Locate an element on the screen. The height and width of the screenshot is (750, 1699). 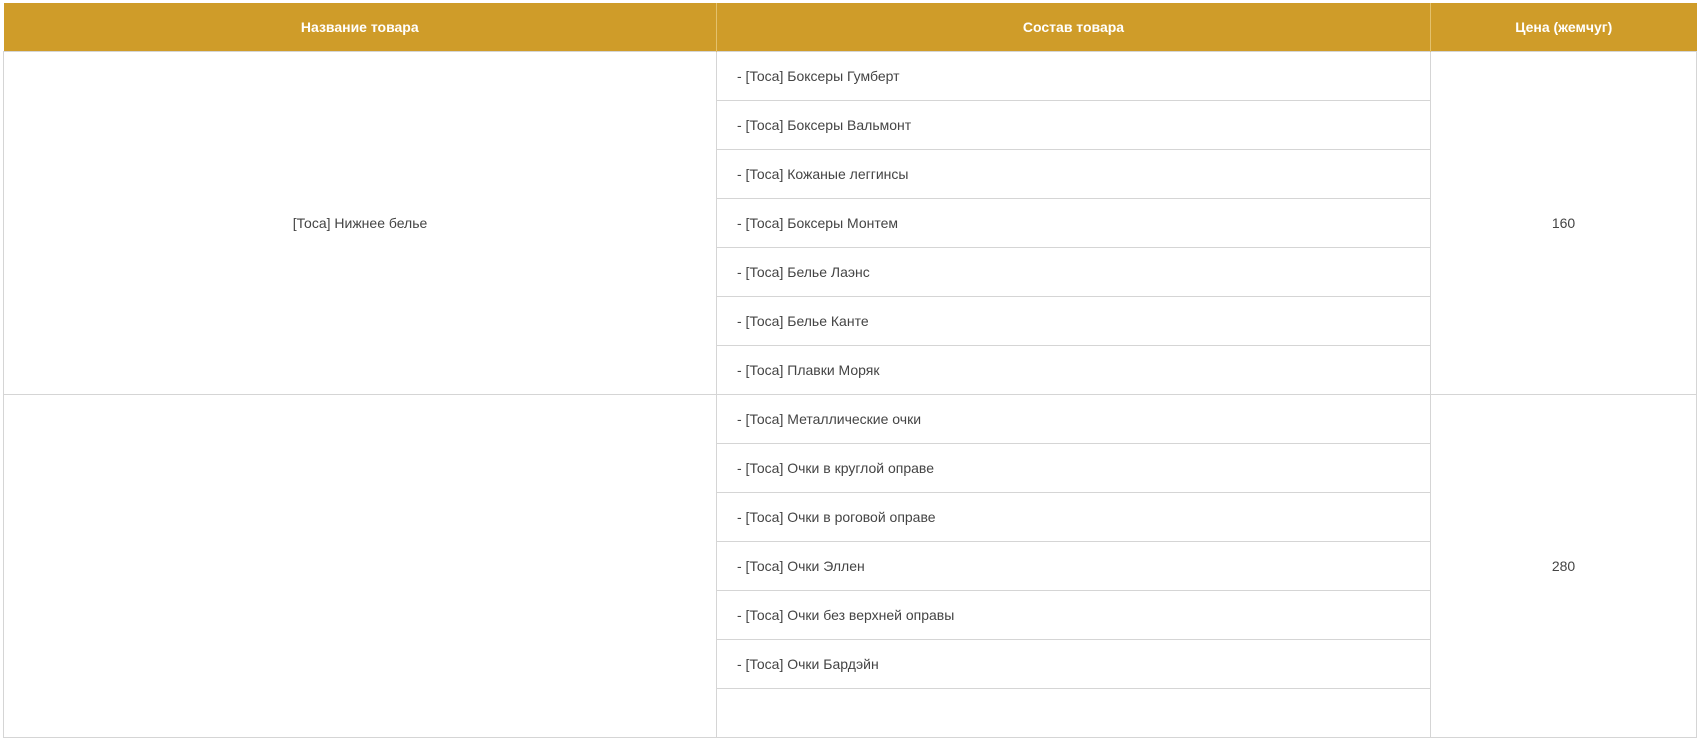
price-cell: 280 is located at coordinates (1563, 566).